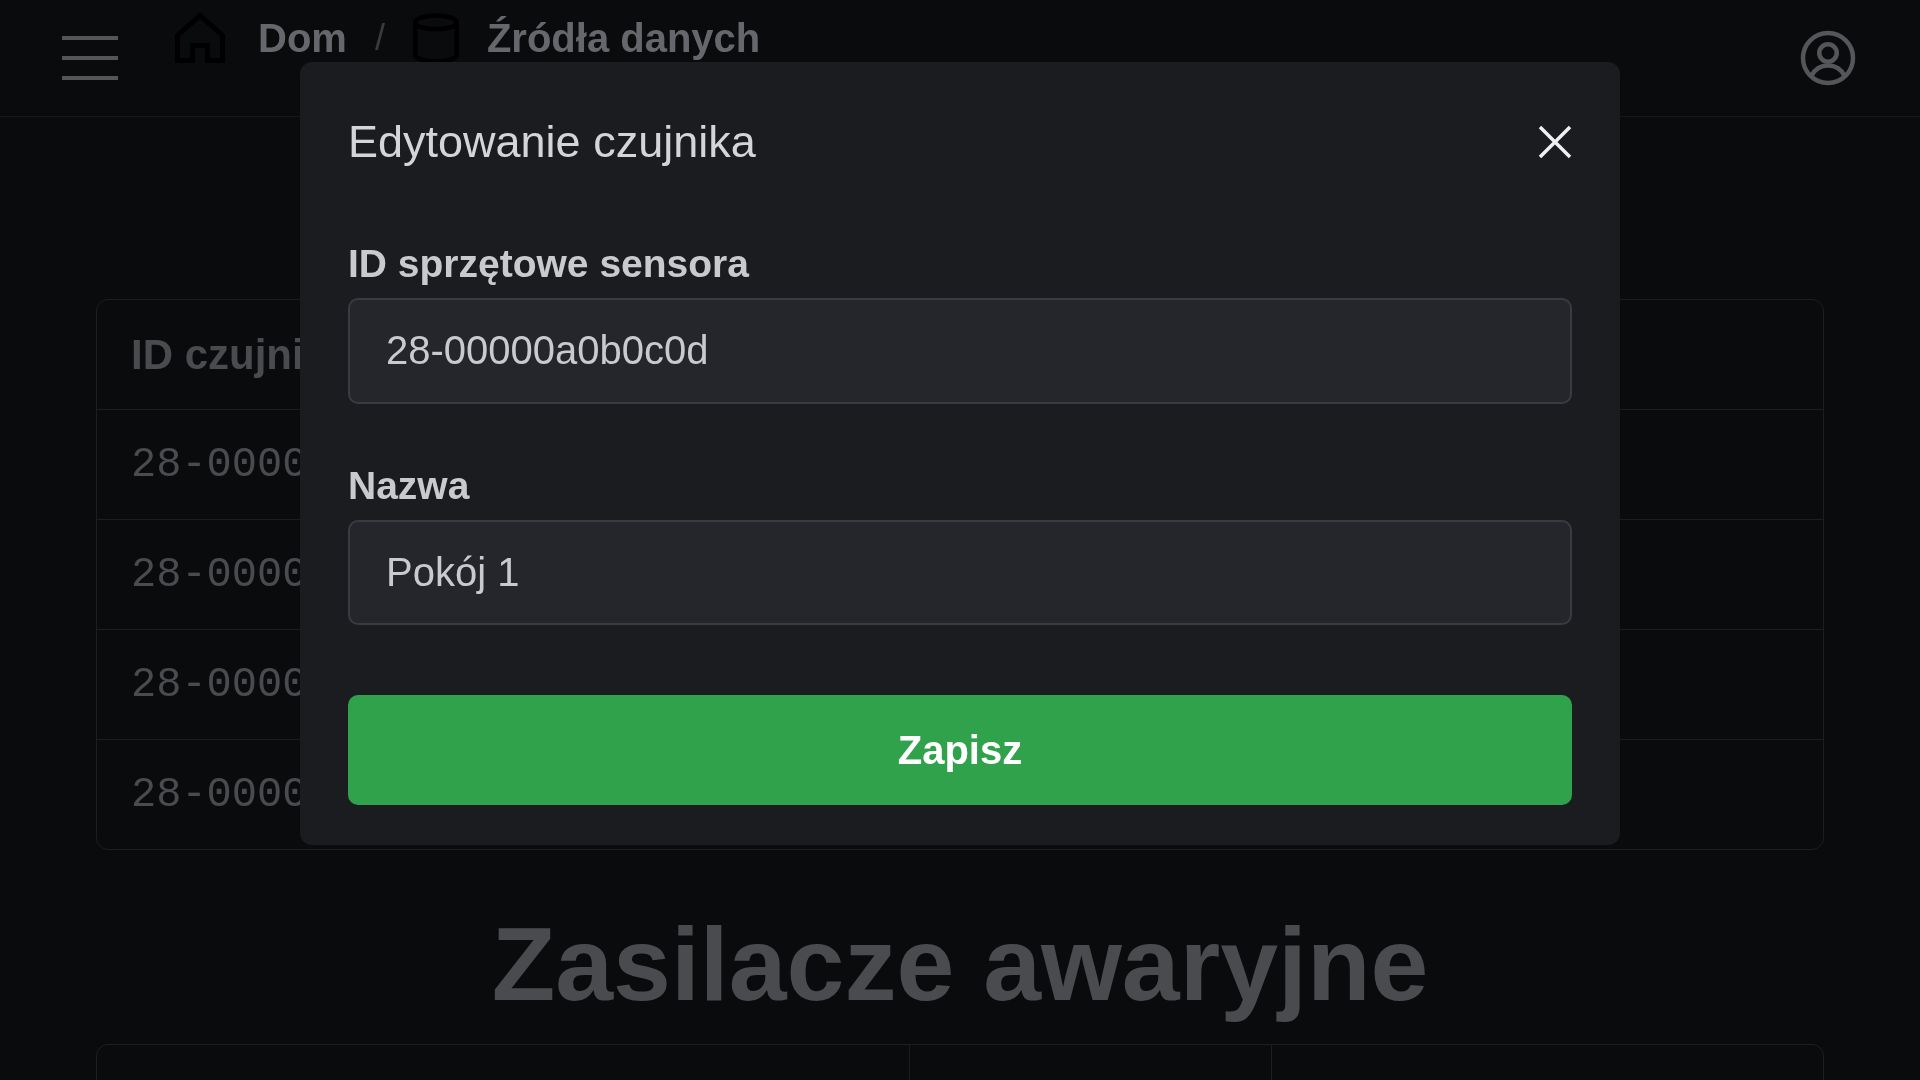 This screenshot has width=1920, height=1080. What do you see at coordinates (1555, 141) in the screenshot?
I see `close-button` at bounding box center [1555, 141].